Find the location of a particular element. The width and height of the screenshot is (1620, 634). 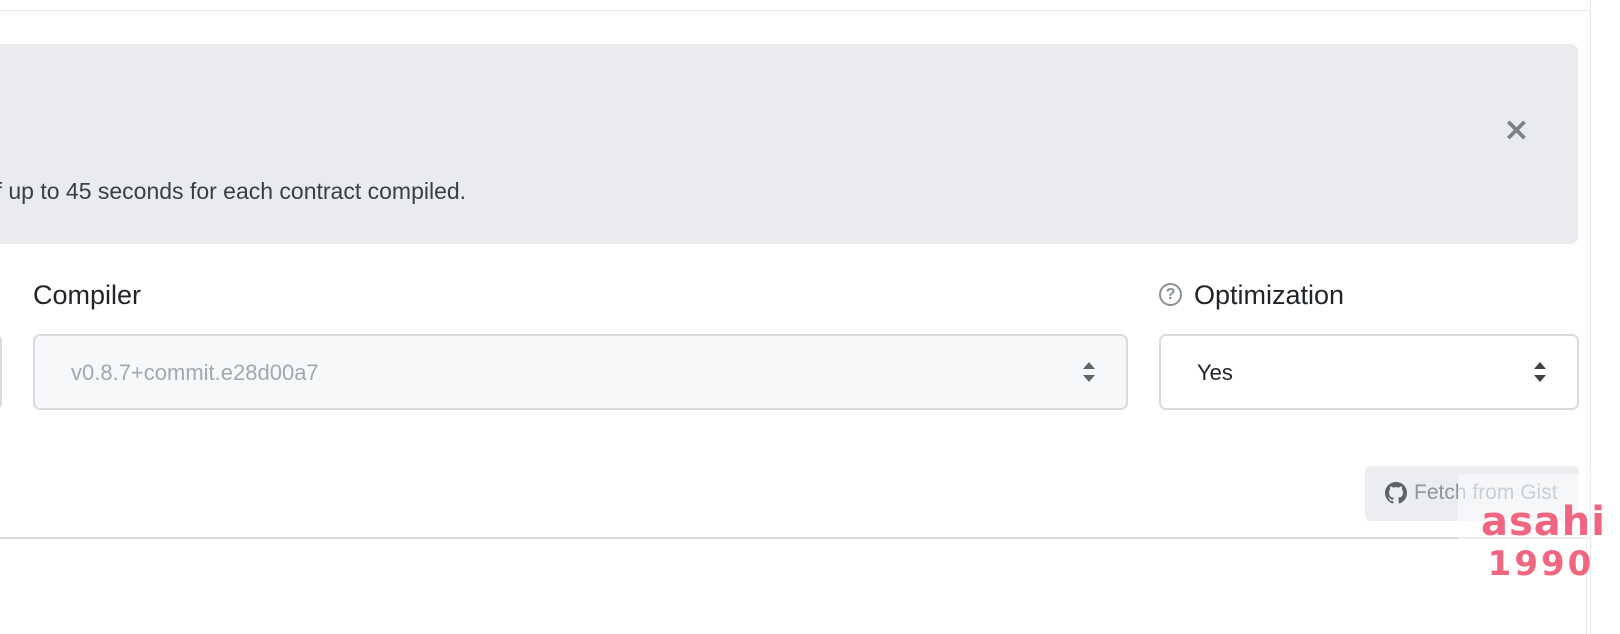

optimization-label: Optimization is located at coordinates (1269, 295).